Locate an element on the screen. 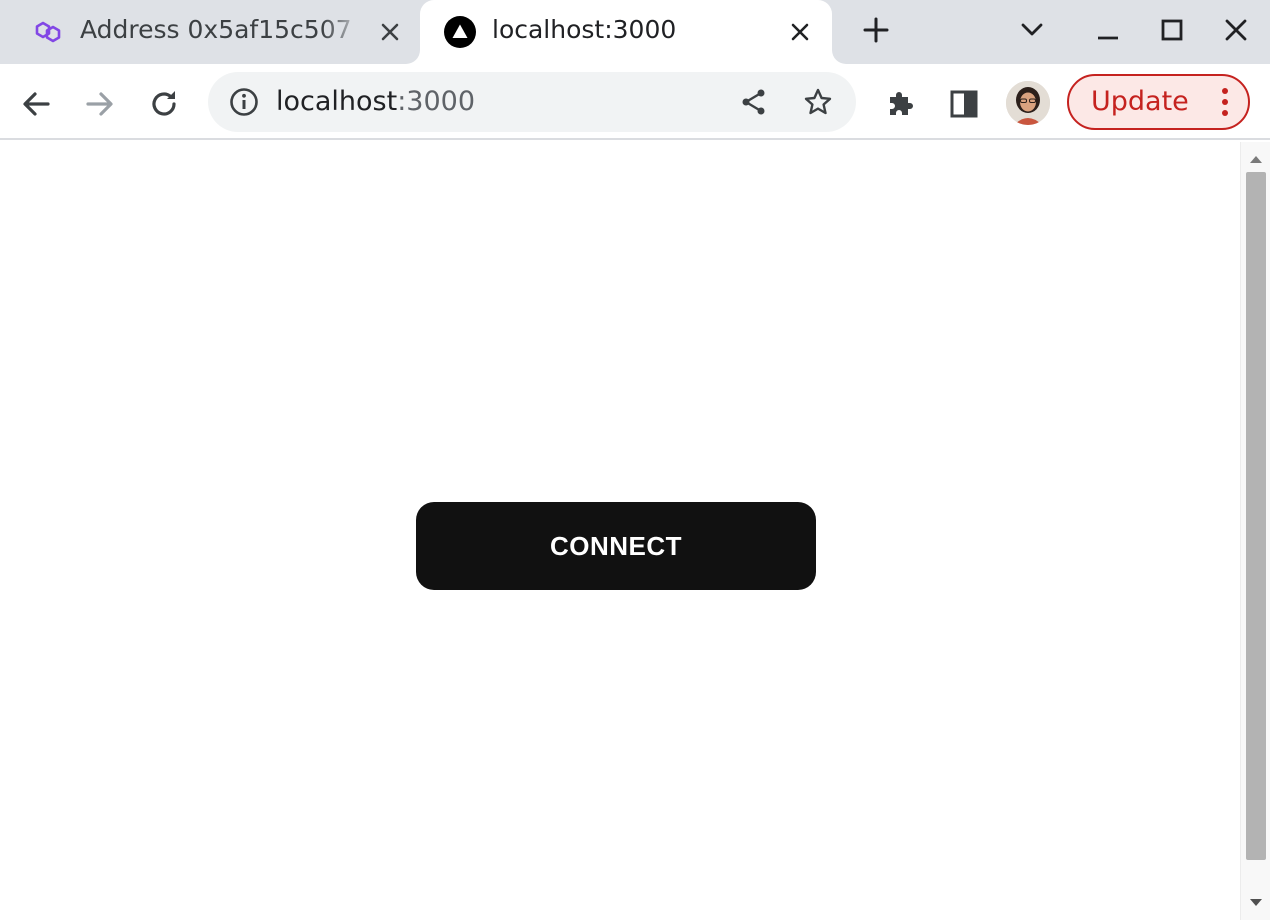 The height and width of the screenshot is (920, 1270). back-button is located at coordinates (36, 104).